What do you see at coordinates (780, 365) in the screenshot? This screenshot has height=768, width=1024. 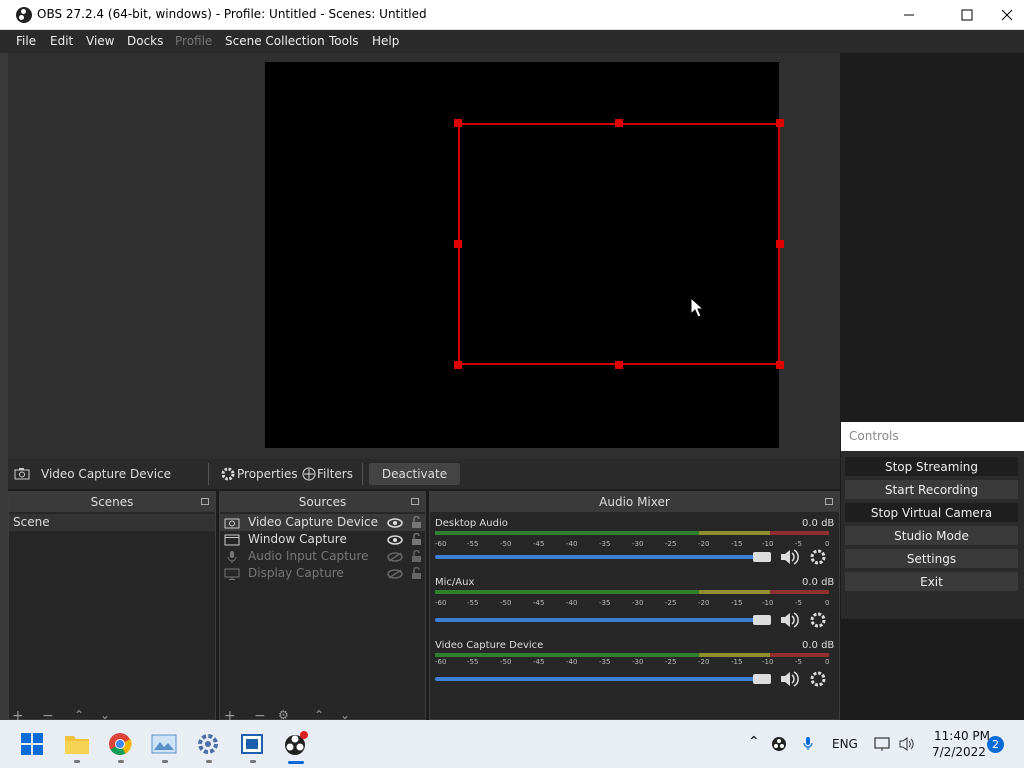 I see `resize-handle-bottom-right` at bounding box center [780, 365].